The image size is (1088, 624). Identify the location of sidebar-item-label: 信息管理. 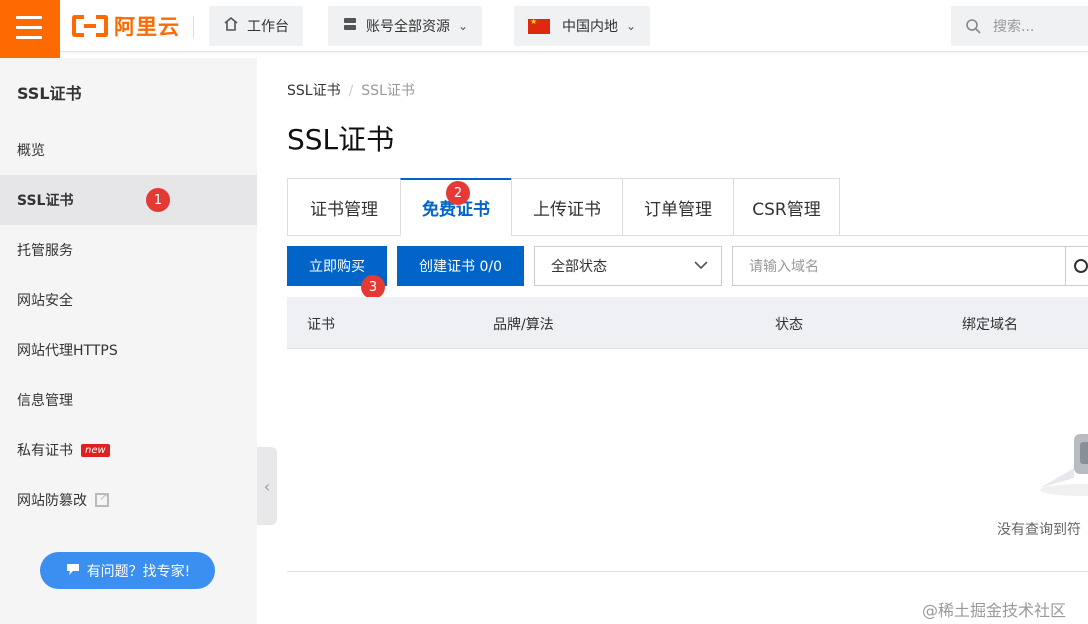
(45, 401).